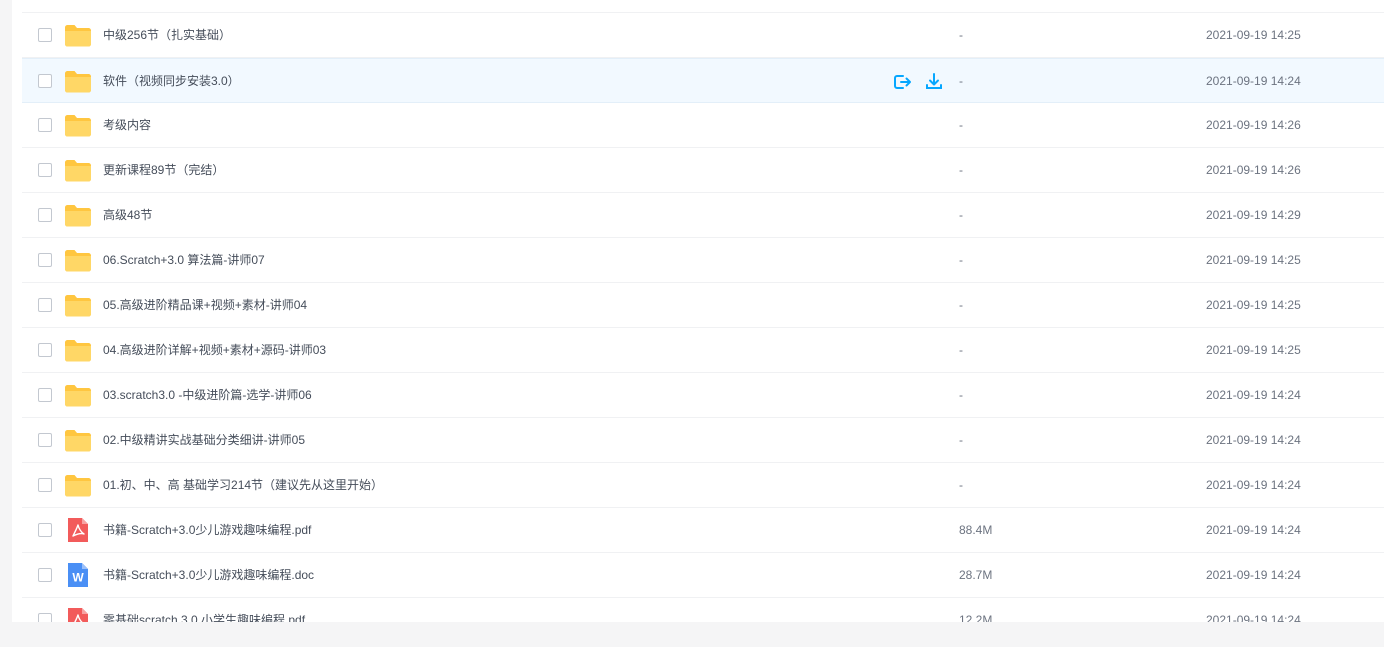 The width and height of the screenshot is (1384, 647). What do you see at coordinates (976, 617) in the screenshot?
I see `file-size: 12.2M` at bounding box center [976, 617].